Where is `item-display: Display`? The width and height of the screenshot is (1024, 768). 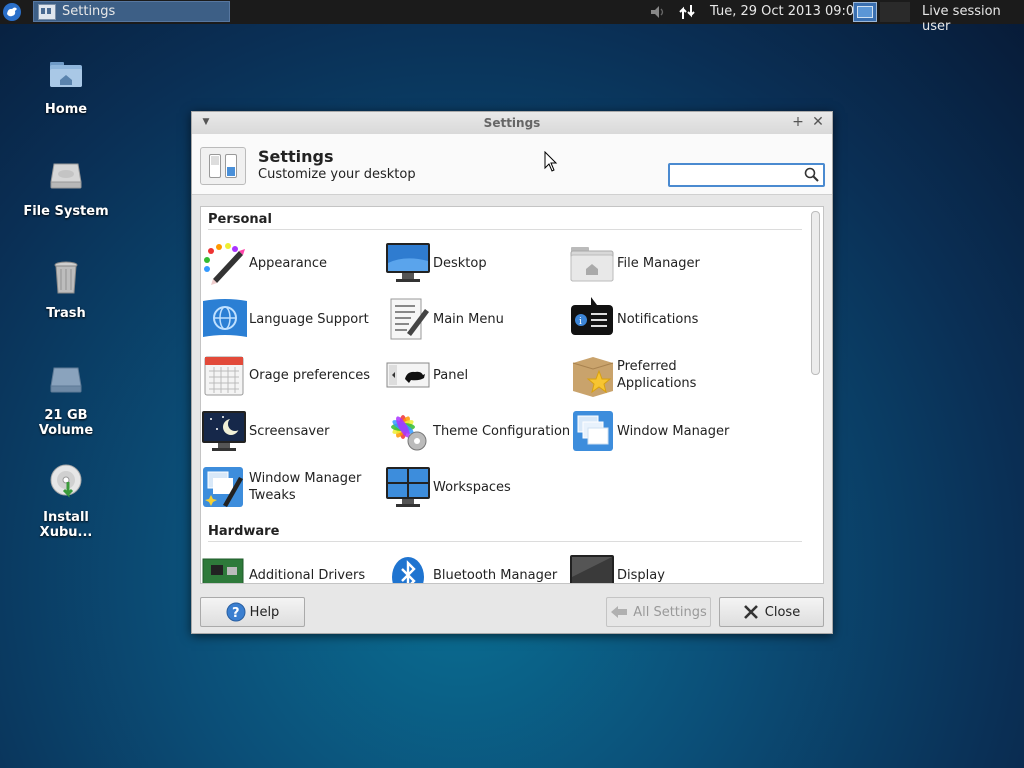 item-display: Display is located at coordinates (617, 567).